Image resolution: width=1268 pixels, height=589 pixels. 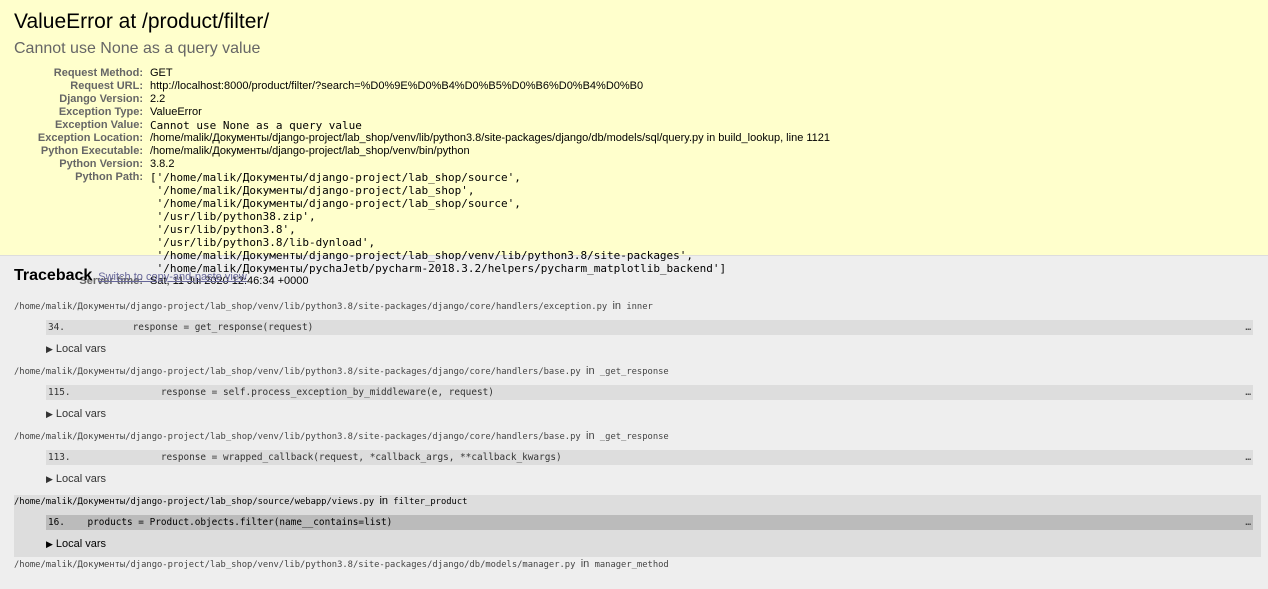 I want to click on frame-function: filter_product, so click(x=430, y=502).